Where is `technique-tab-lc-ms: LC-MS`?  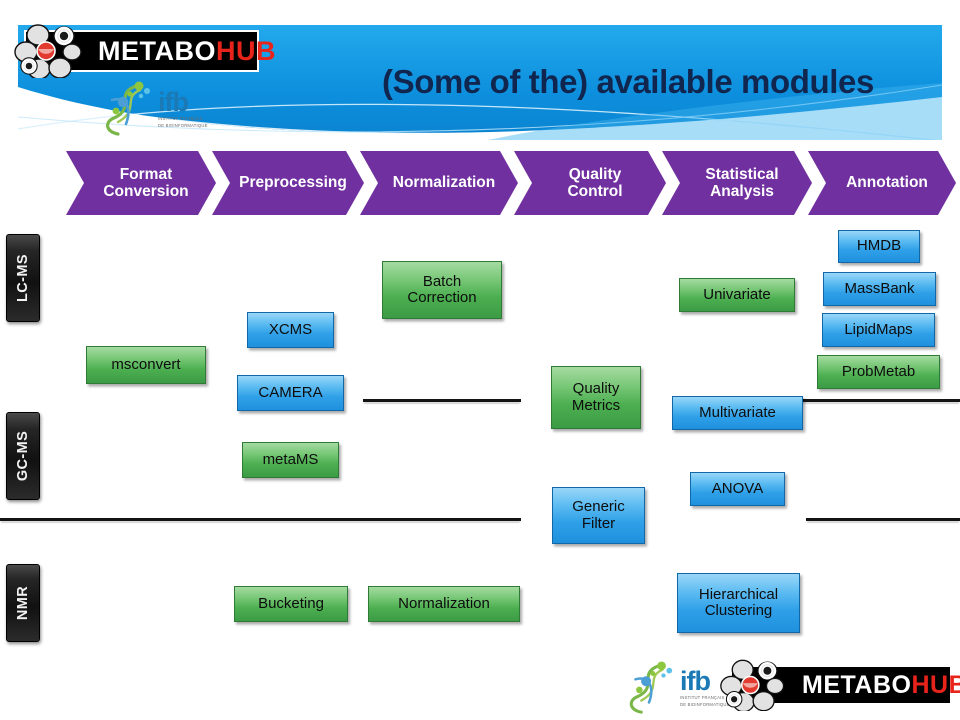
technique-tab-lc-ms: LC-MS is located at coordinates (23, 278).